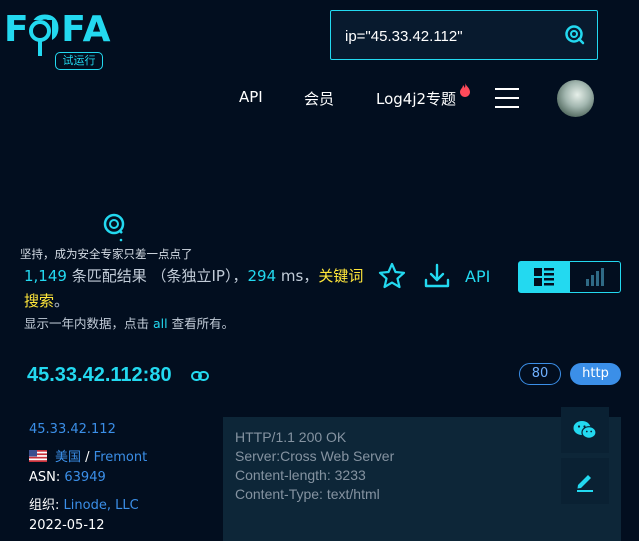  Describe the element at coordinates (109, 276) in the screenshot. I see `result-match-label: 条匹配结果` at that location.